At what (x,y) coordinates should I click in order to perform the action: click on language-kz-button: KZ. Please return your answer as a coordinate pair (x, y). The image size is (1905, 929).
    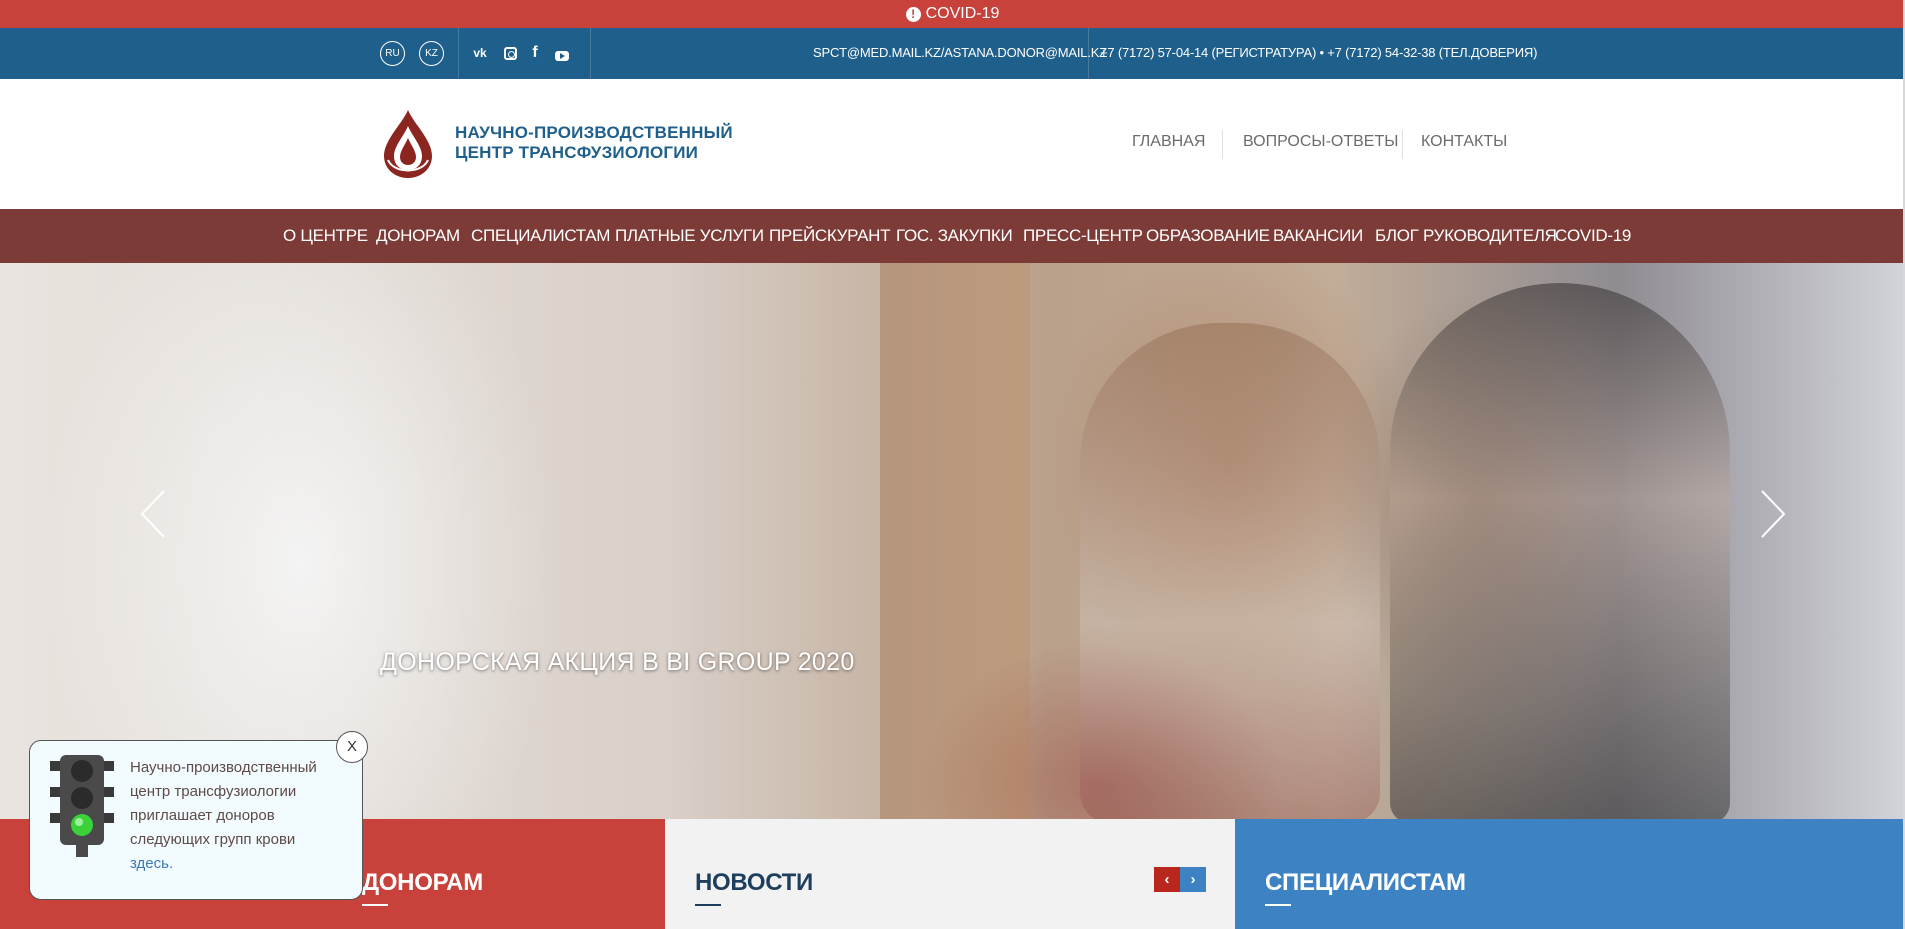
    Looking at the image, I should click on (431, 53).